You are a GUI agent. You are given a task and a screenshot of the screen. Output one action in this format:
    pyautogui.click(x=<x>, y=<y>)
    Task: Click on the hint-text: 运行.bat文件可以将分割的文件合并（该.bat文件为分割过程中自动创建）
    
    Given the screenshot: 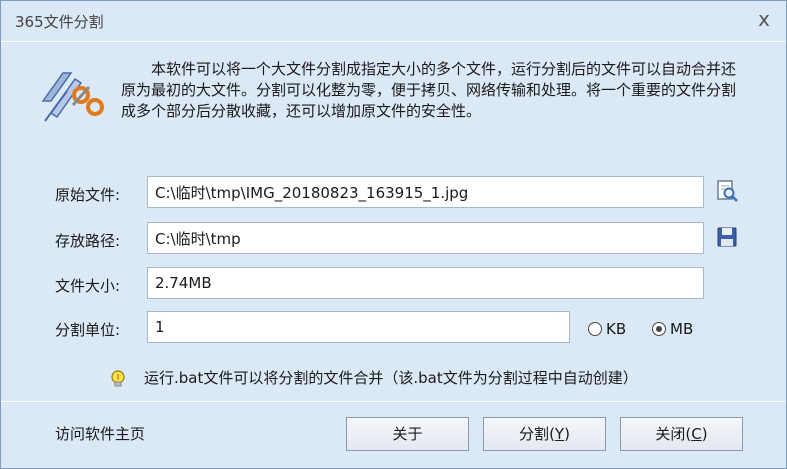 What is the action you would take?
    pyautogui.click(x=391, y=378)
    